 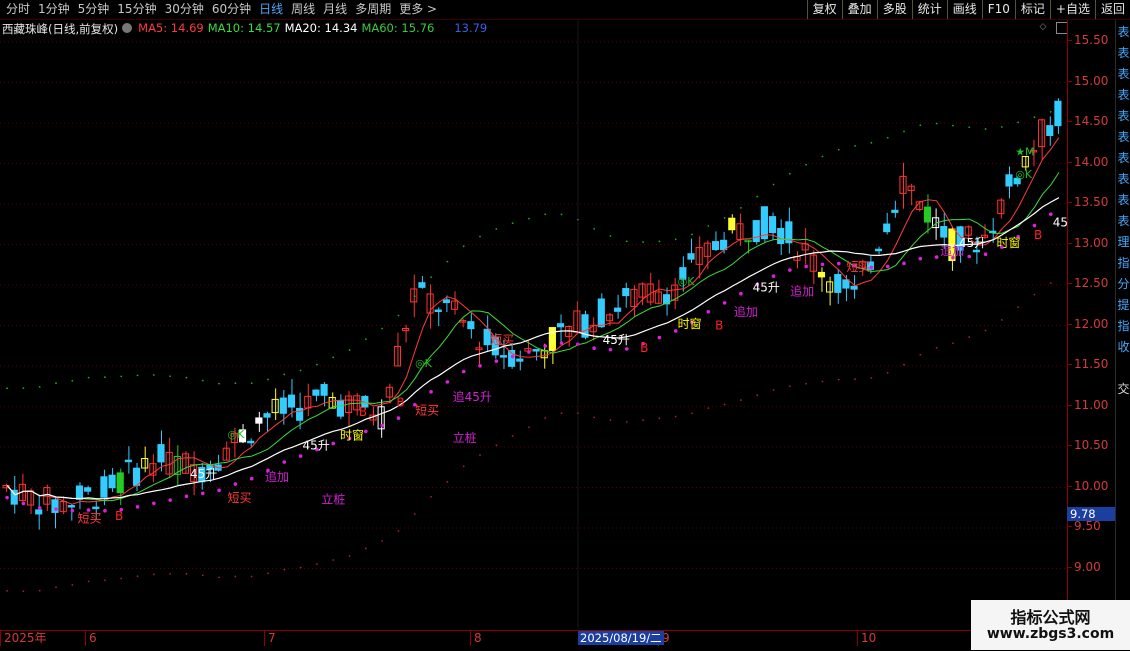 I want to click on period-tab-8: 月线, so click(x=335, y=9).